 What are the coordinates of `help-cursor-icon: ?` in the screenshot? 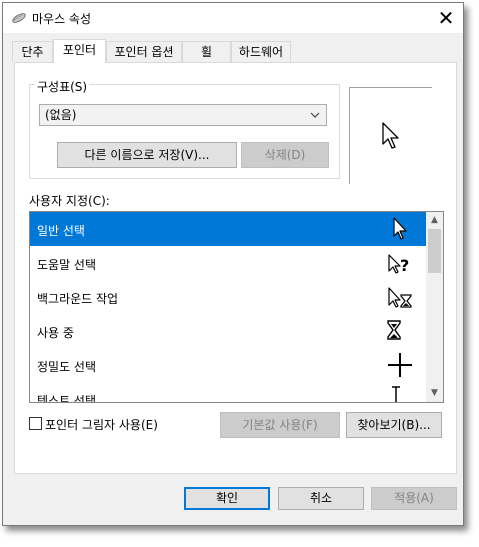 It's located at (400, 263).